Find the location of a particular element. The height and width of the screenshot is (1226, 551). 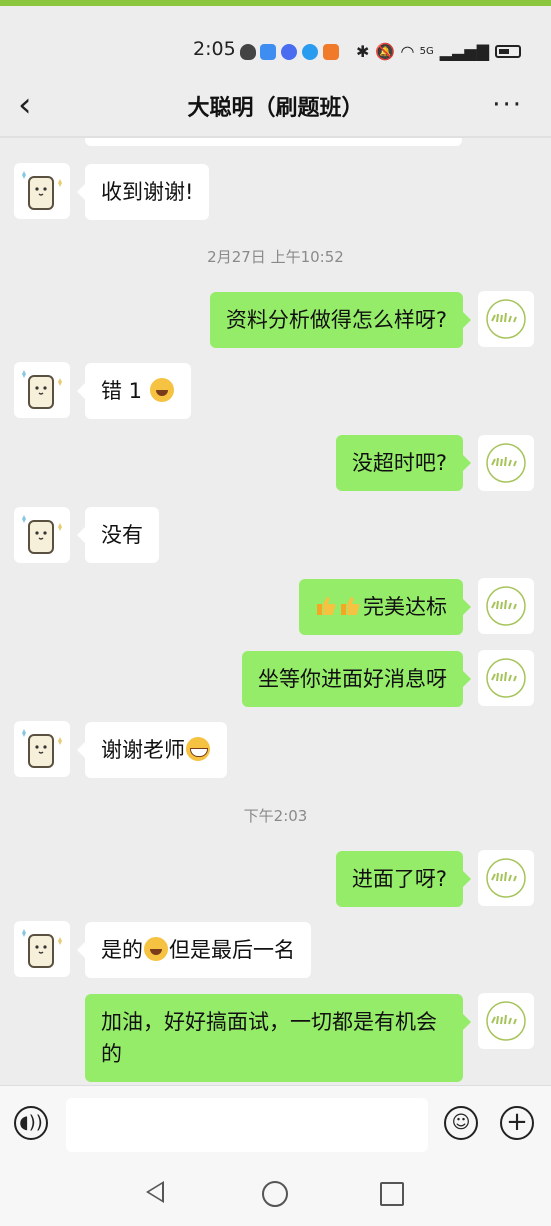

message-bubble-incoming: 收到谢谢! is located at coordinates (143, 192).